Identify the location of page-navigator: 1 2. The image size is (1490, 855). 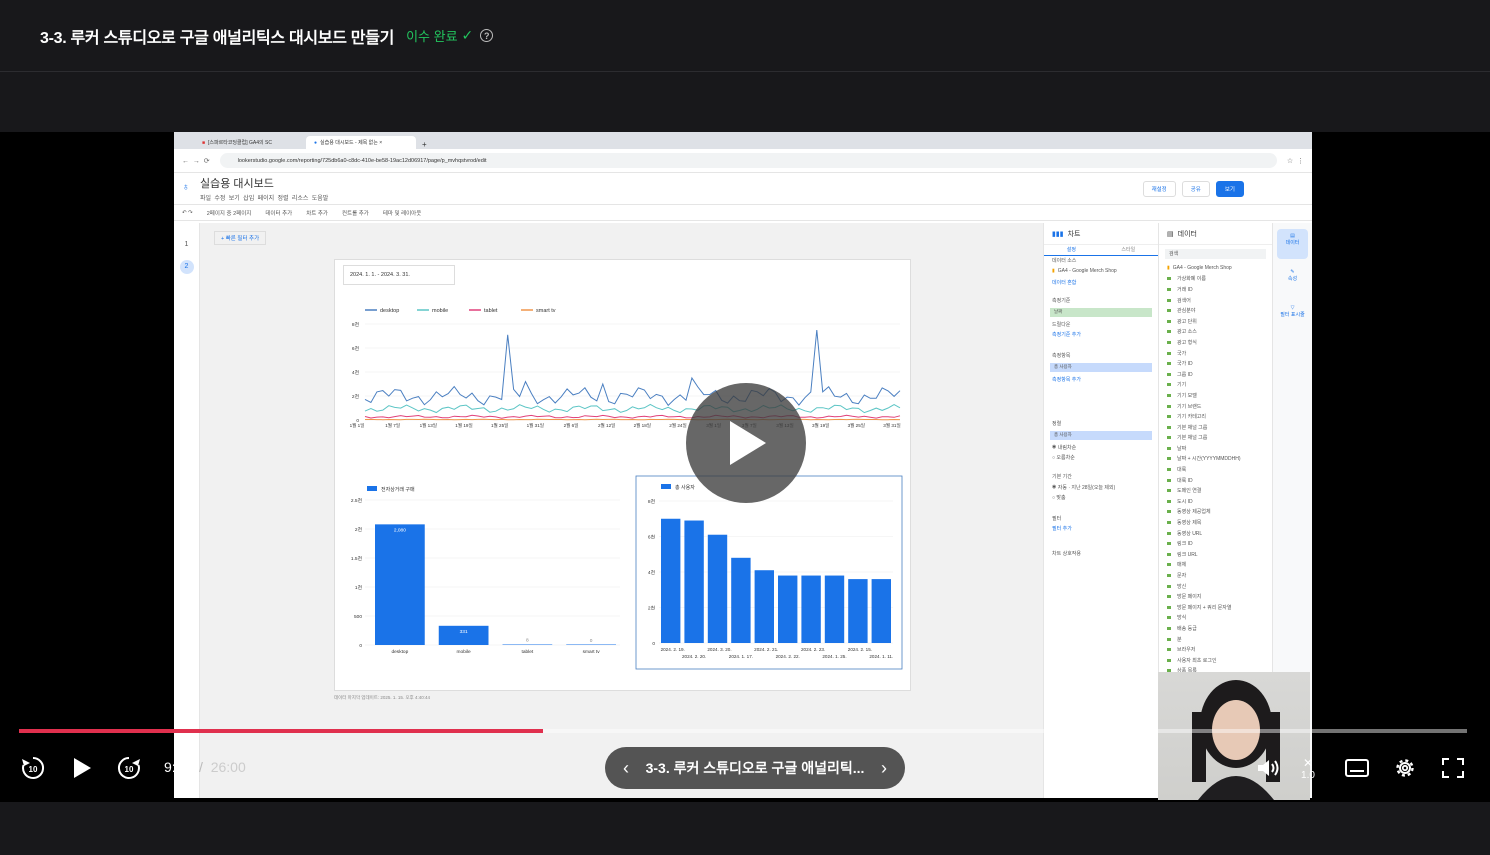
(187, 510).